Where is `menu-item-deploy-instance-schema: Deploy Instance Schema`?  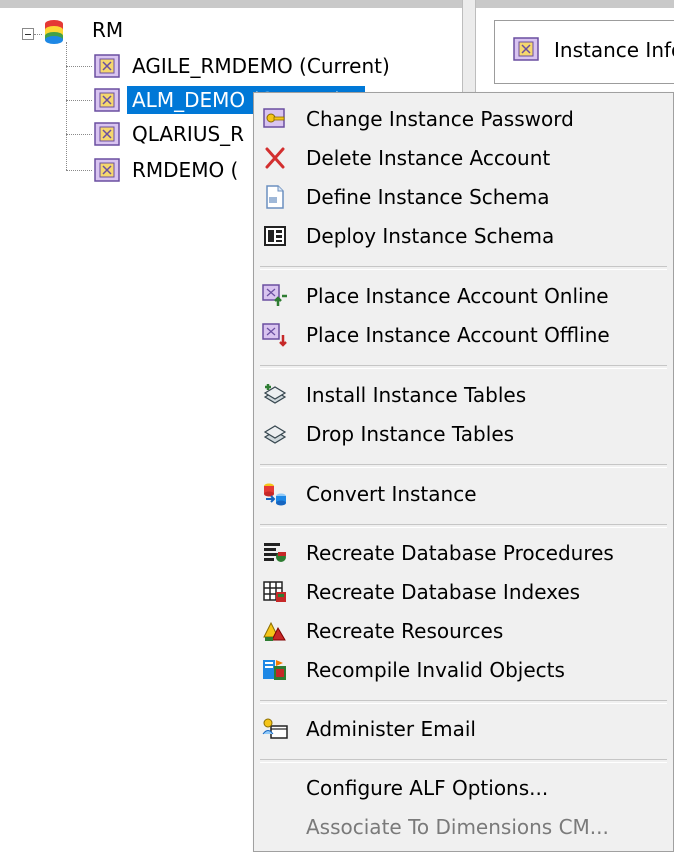
menu-item-deploy-instance-schema: Deploy Instance Schema is located at coordinates (463, 236).